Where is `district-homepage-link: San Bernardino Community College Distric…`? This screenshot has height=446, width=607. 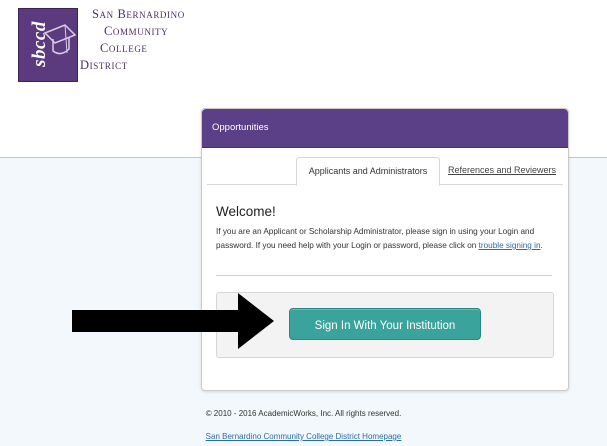
district-homepage-link: San Bernardino Community College Distric… is located at coordinates (303, 436).